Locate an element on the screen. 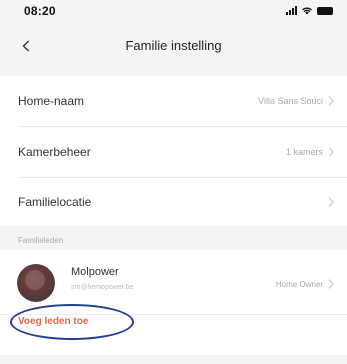  members-section-header: Familieleden is located at coordinates (41, 240).